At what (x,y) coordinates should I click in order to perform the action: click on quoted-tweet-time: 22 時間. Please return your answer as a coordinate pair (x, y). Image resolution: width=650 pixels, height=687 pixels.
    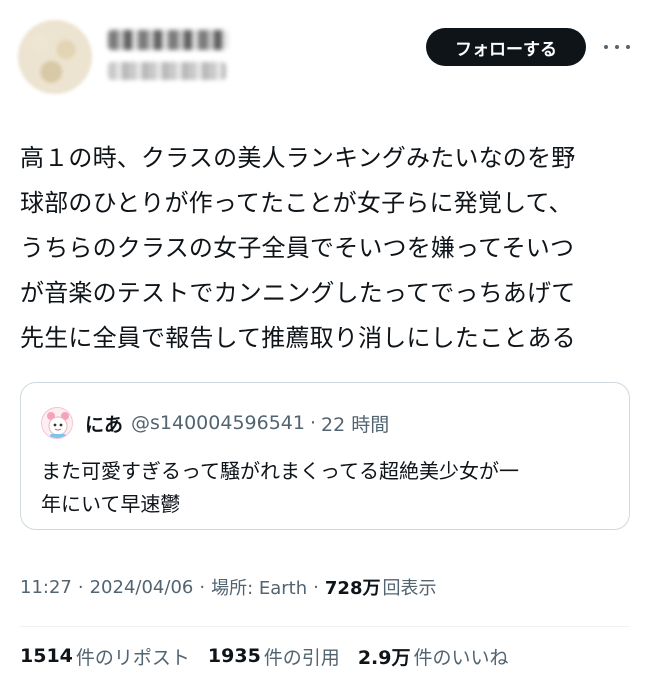
    Looking at the image, I should click on (355, 423).